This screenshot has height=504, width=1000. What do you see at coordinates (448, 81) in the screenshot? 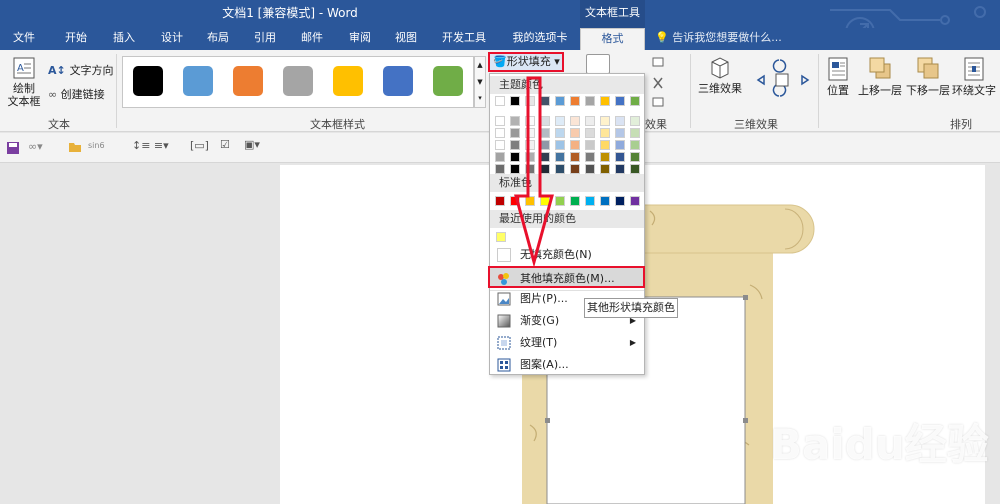
I see `style-swatch-green` at bounding box center [448, 81].